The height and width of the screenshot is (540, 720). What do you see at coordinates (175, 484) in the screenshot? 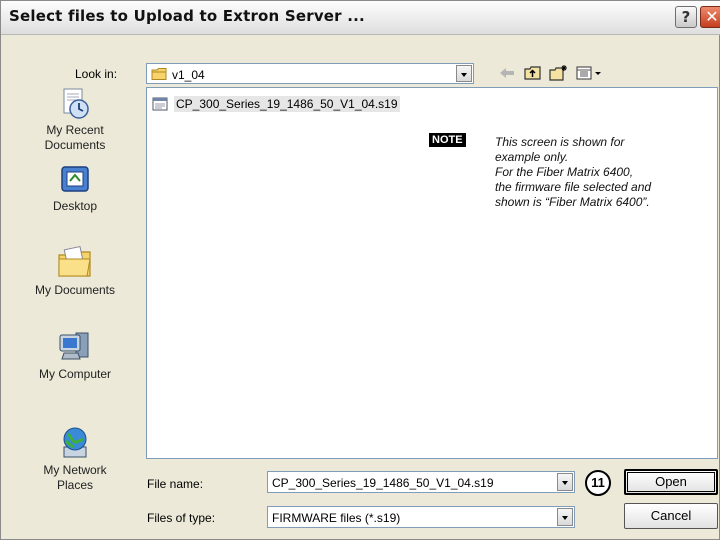
I see `file-name-label: File name:` at bounding box center [175, 484].